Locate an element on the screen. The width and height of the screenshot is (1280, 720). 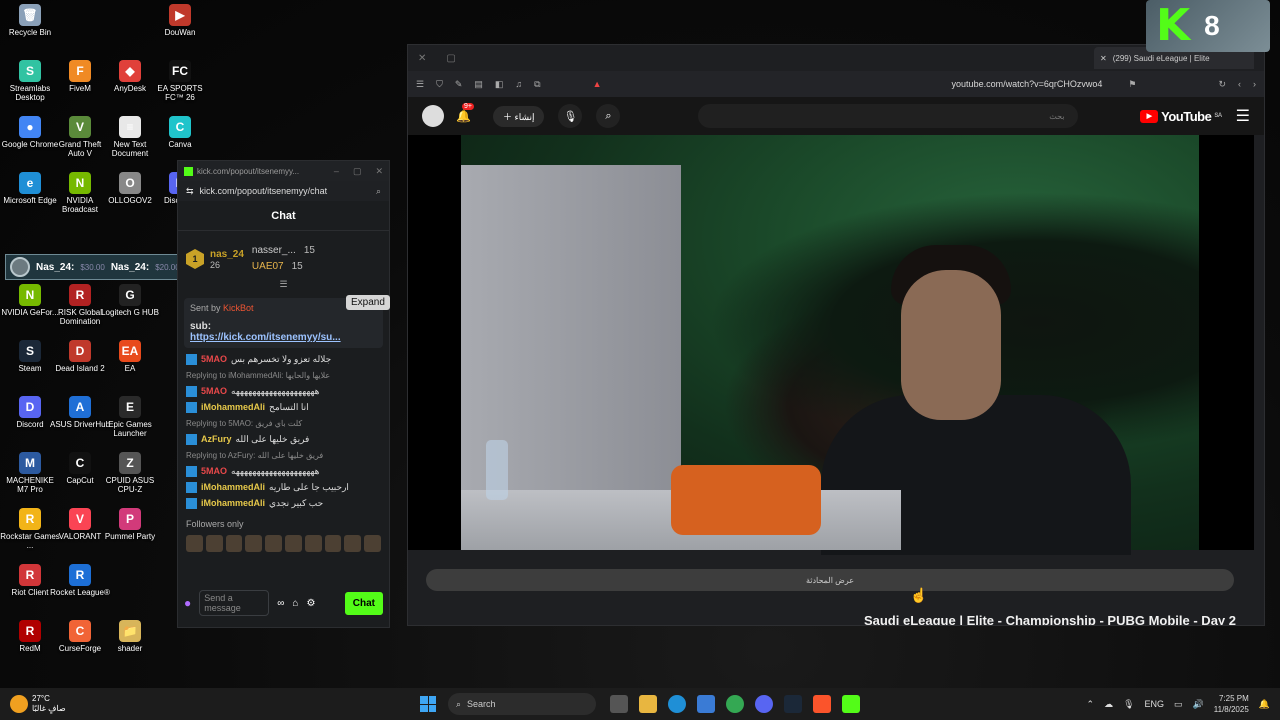
brave-icon is located at coordinates (822, 704).